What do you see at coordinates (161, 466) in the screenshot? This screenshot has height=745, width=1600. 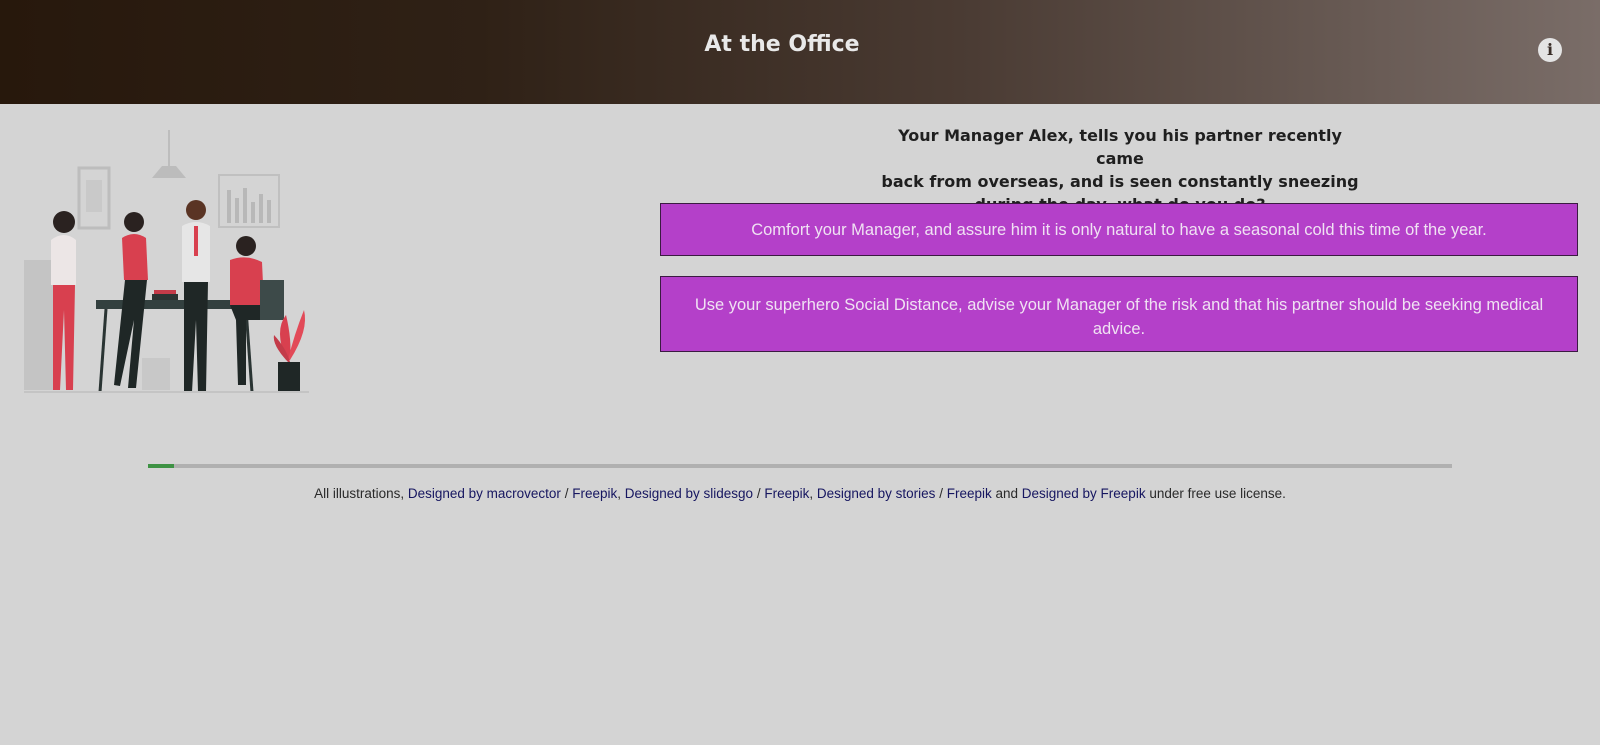 I see `progress-bar-fill` at bounding box center [161, 466].